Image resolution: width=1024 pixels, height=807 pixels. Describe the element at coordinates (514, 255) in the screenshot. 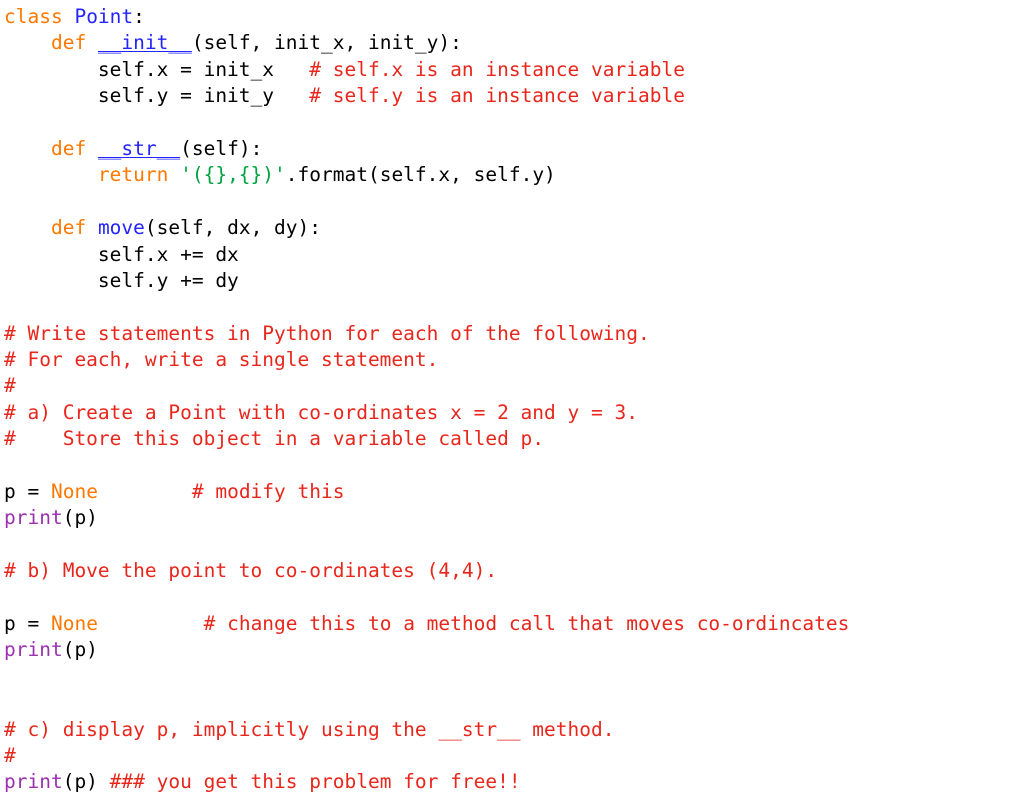

I see `code-line: self.x += dx` at that location.